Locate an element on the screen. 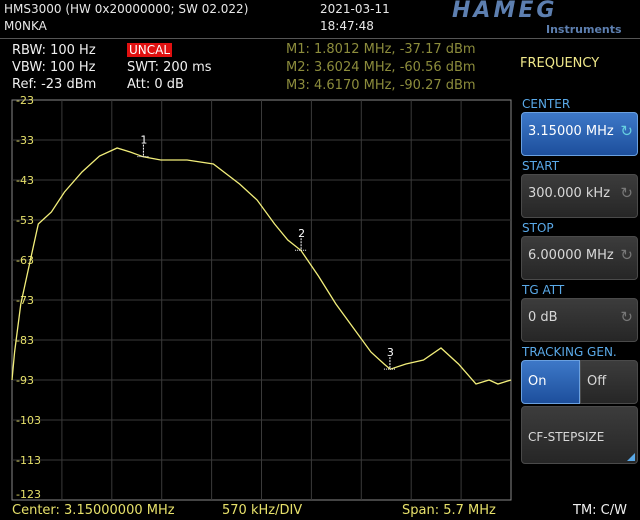 The width and height of the screenshot is (640, 520). center-softkey: 3.15000 MHz ↻ is located at coordinates (579, 134).